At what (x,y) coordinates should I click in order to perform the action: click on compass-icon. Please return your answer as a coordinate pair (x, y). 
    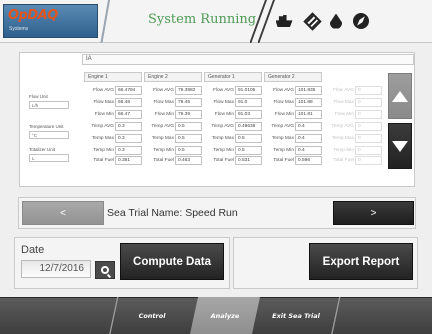
    Looking at the image, I should click on (361, 21).